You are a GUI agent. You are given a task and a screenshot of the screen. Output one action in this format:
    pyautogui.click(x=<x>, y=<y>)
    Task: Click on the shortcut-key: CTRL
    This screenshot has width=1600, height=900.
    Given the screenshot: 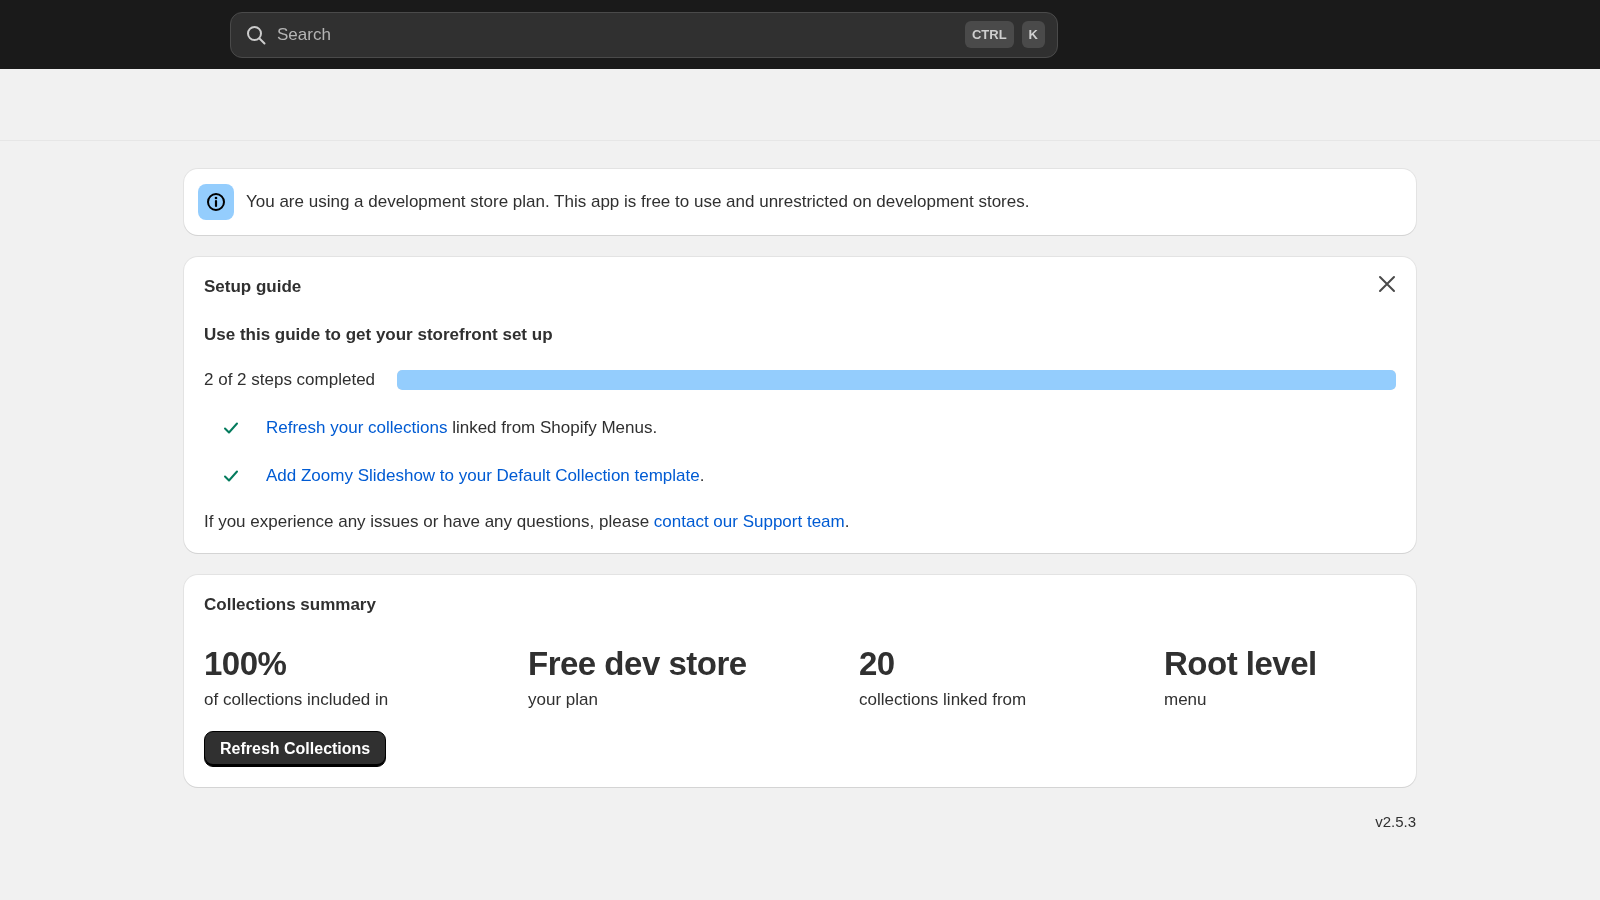 What is the action you would take?
    pyautogui.click(x=989, y=34)
    